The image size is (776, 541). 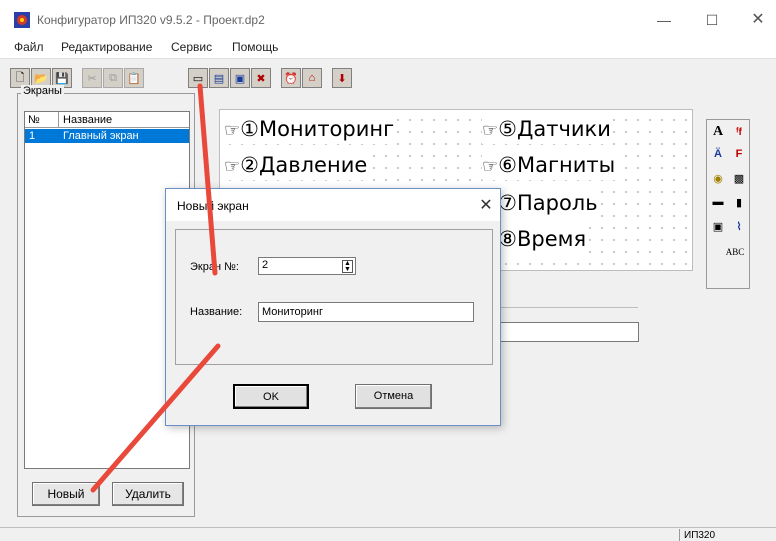 I want to click on column-header-name: Название, so click(x=86, y=120).